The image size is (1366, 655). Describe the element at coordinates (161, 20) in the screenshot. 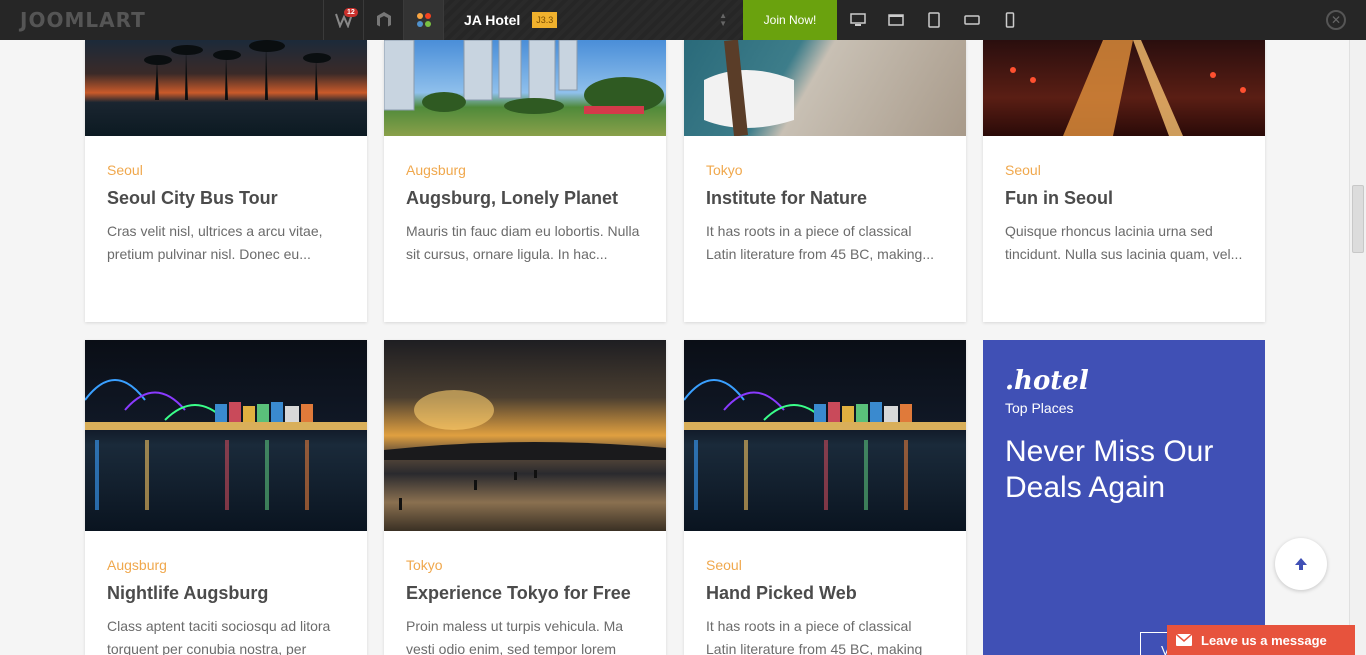

I see `joomlart-logo: JoomlArt` at that location.